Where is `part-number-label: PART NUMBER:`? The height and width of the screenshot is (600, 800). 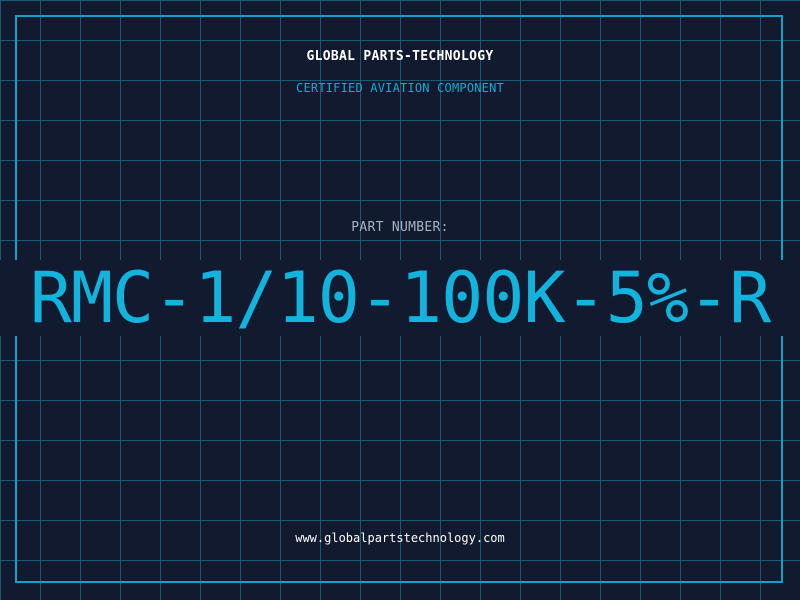
part-number-label: PART NUMBER: is located at coordinates (400, 227).